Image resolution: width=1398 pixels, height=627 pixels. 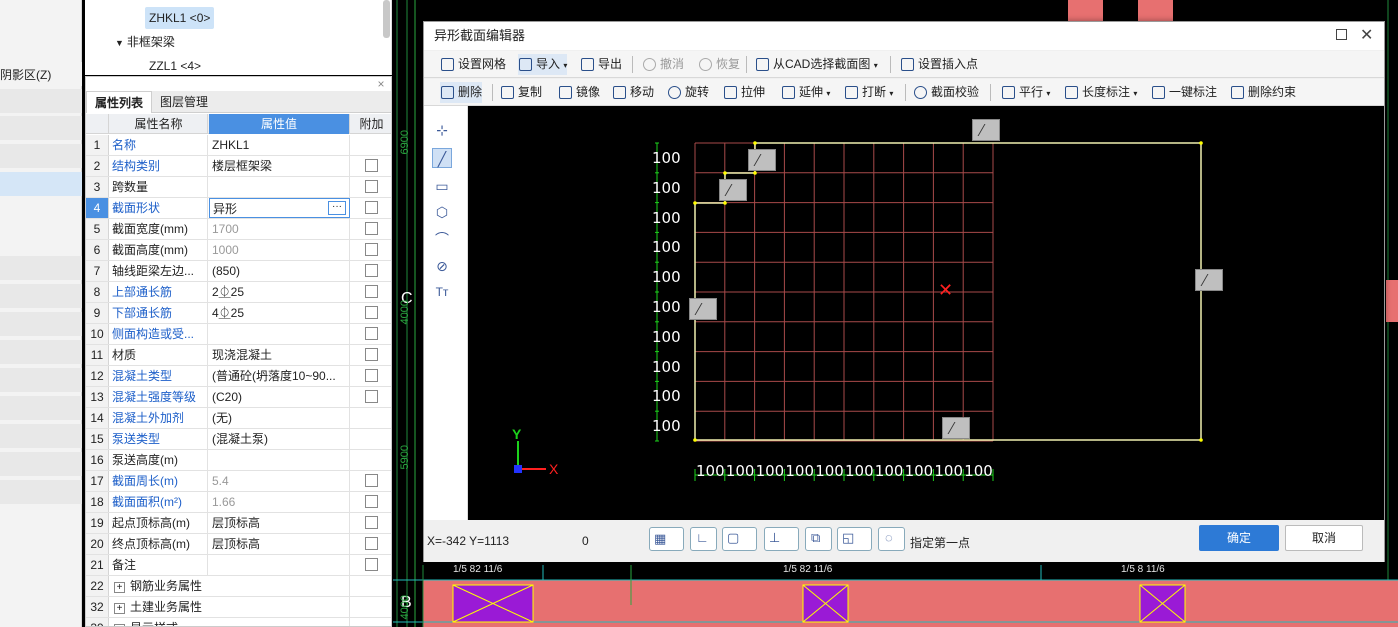 I want to click on property-value: 楼层框架梁, so click(x=279, y=166).